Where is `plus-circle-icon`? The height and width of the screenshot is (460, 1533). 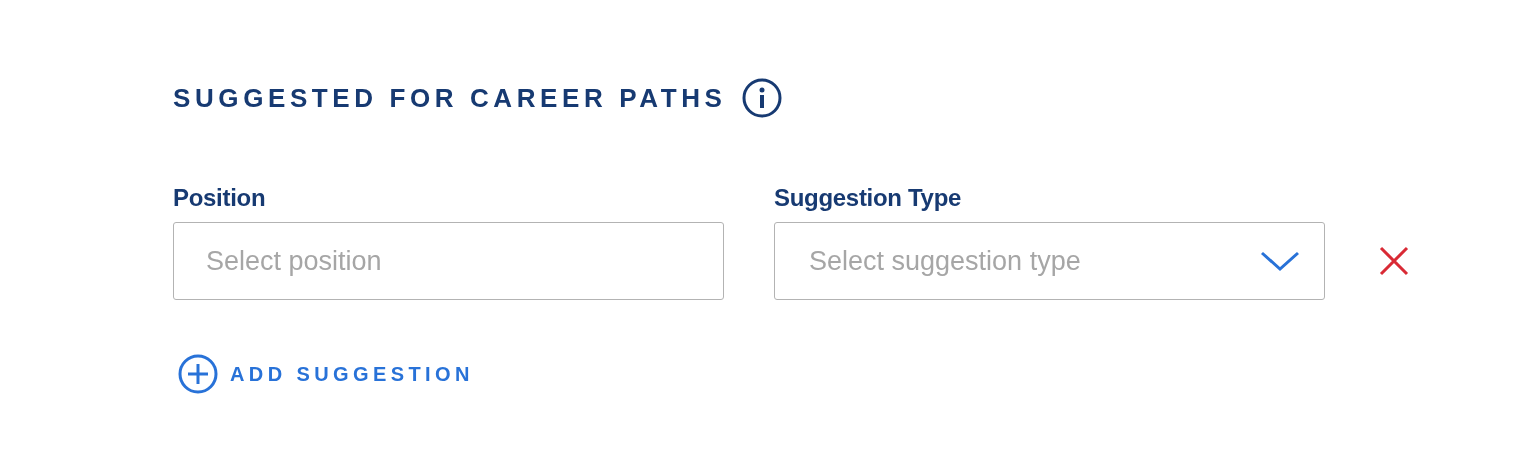 plus-circle-icon is located at coordinates (198, 374).